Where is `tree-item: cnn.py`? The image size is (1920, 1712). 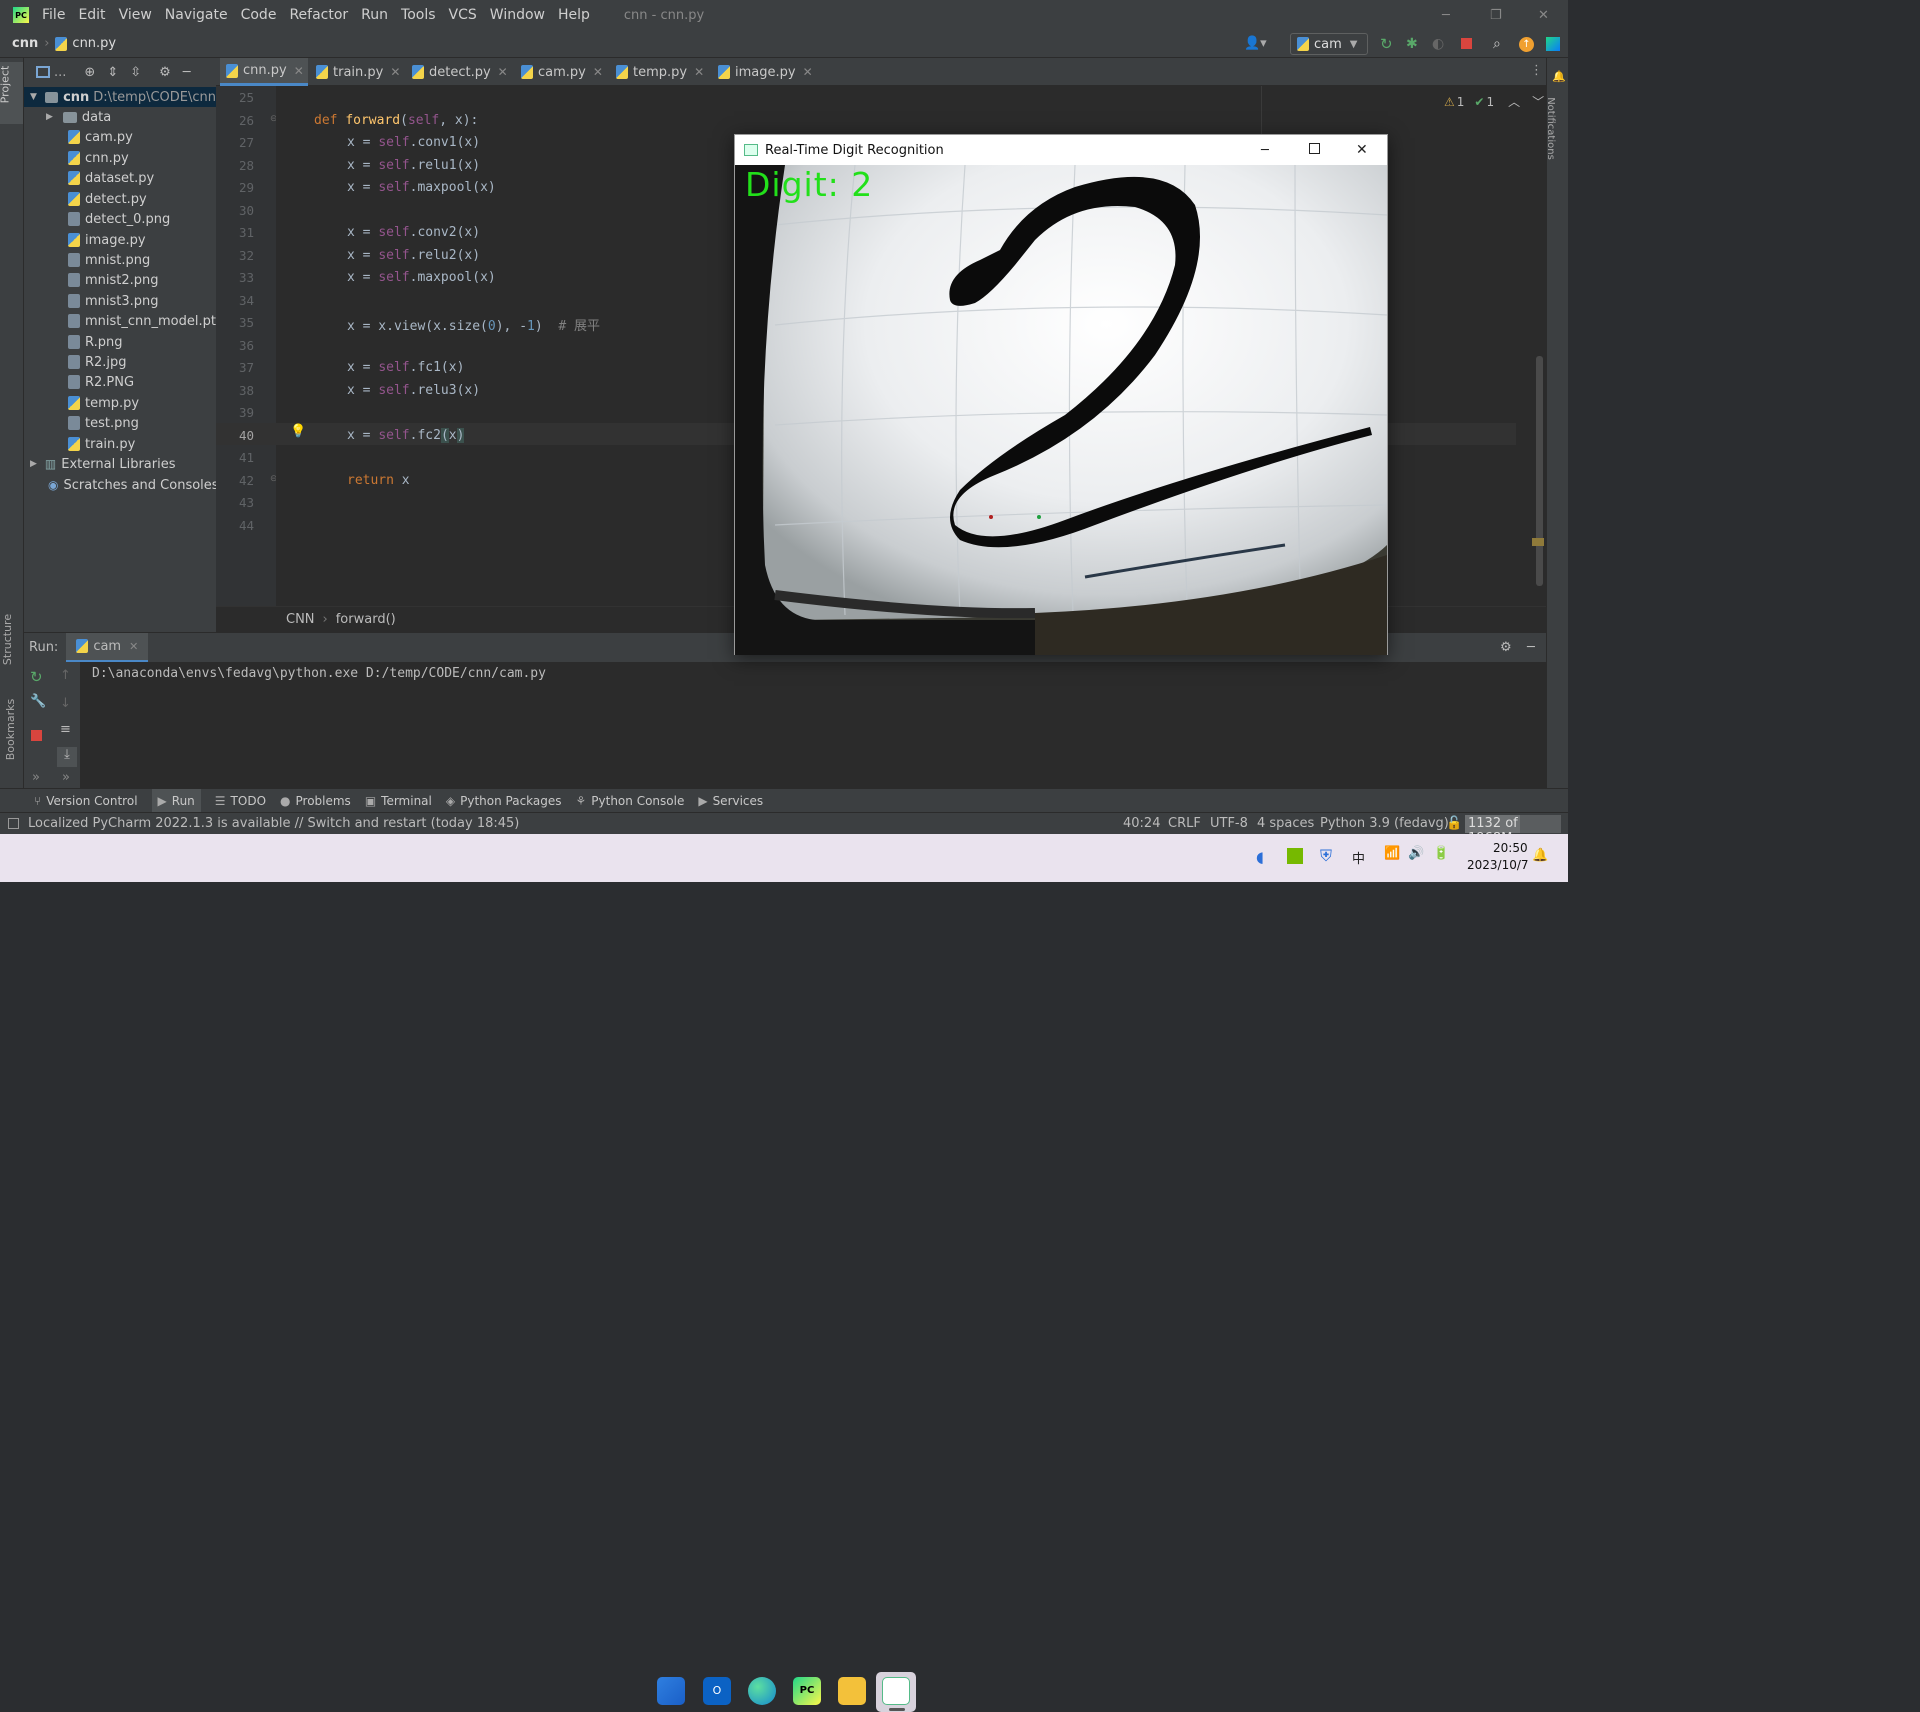
tree-item: cnn.py is located at coordinates (98, 158).